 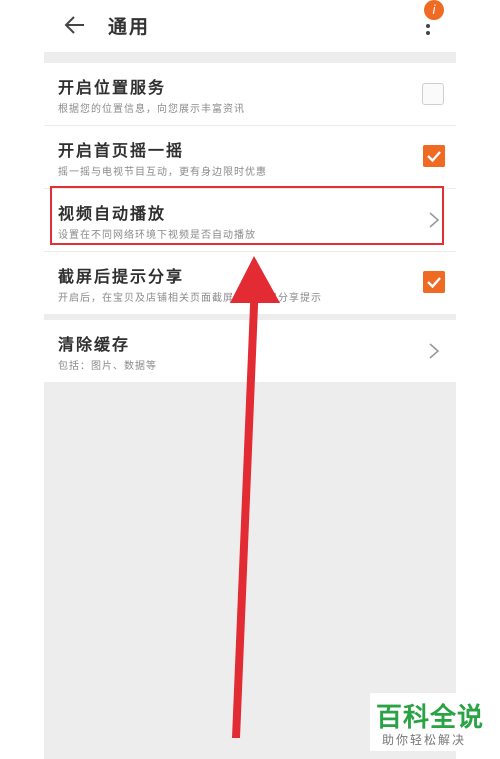 I want to click on watermark-logo: 百科全说 助你轻松解决, so click(x=430, y=722).